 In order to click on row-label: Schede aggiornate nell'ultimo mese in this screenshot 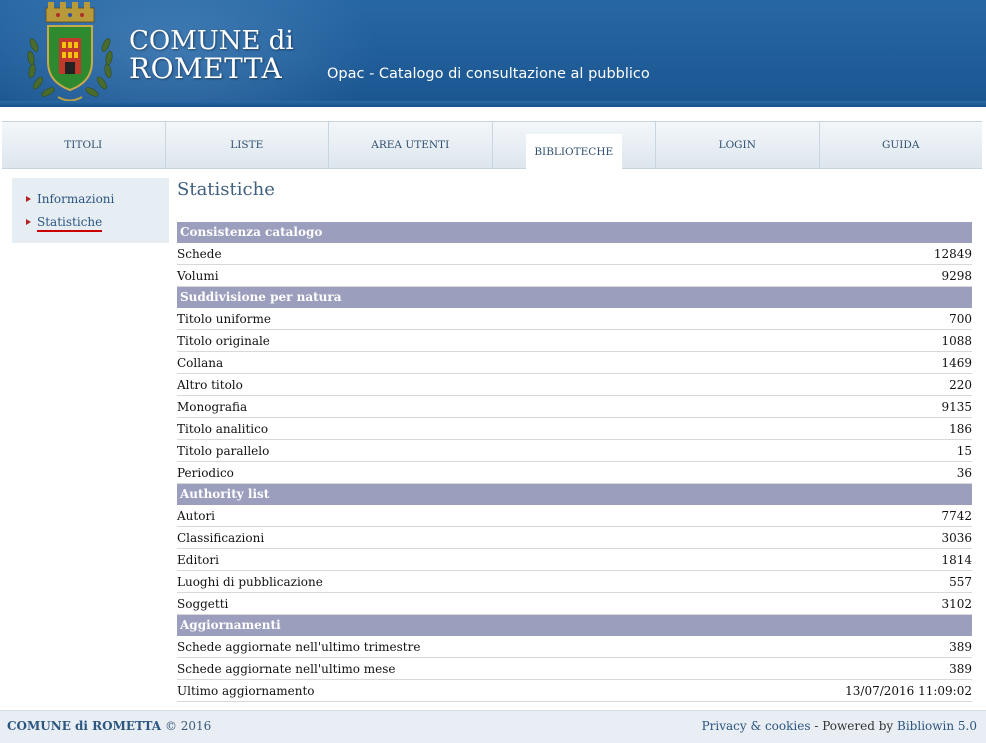, I will do `click(286, 668)`.